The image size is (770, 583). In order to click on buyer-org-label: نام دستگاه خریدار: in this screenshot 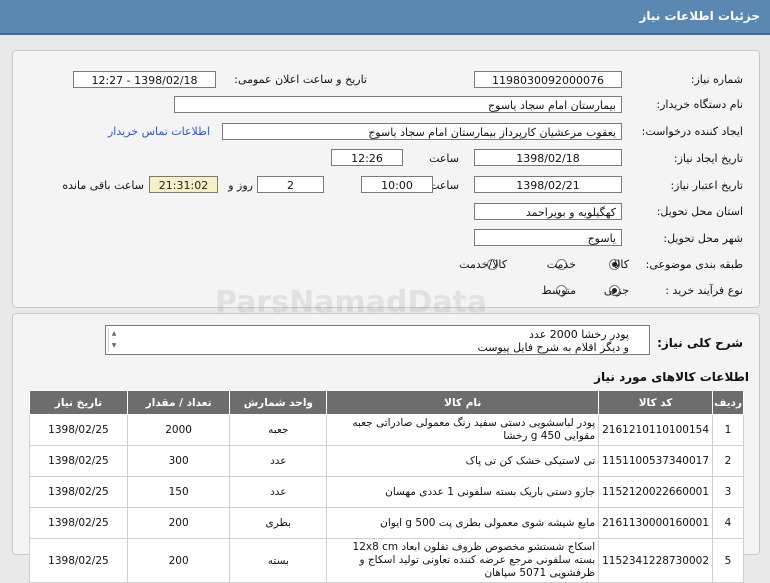, I will do `click(699, 104)`.